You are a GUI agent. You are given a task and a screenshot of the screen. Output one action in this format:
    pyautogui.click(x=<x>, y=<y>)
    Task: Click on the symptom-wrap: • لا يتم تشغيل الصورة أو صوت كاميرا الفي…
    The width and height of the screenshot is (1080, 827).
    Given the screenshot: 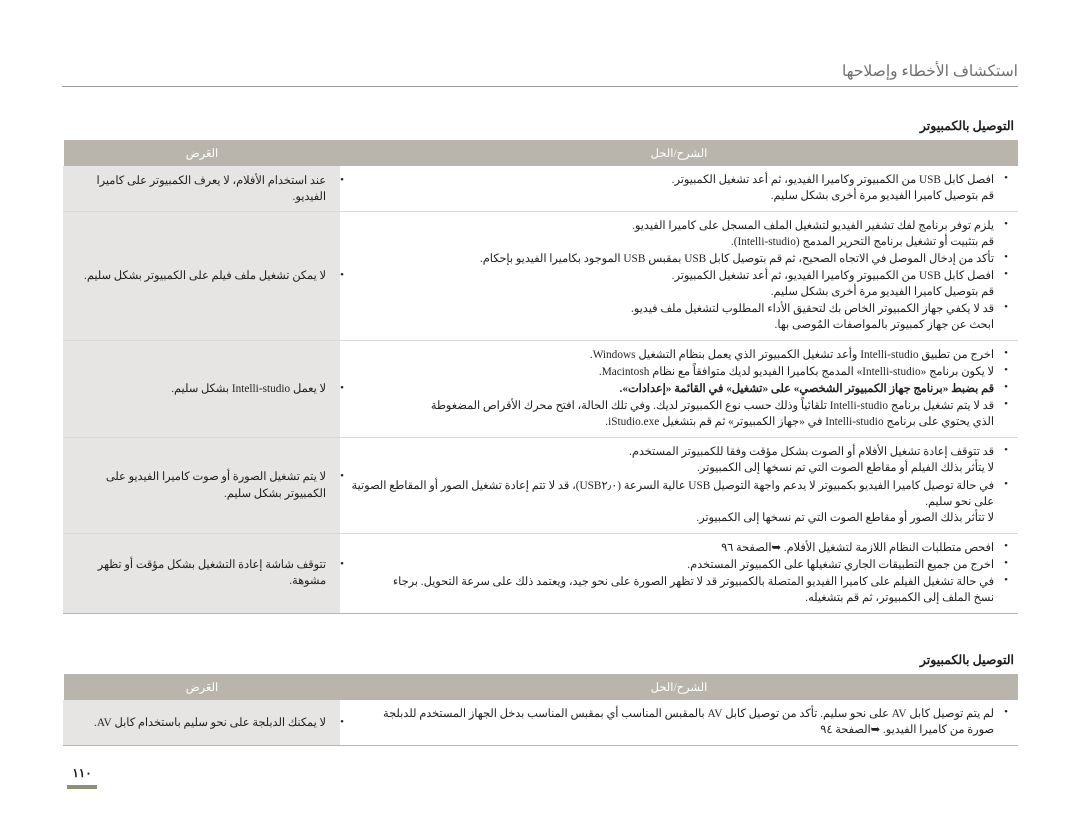 What is the action you would take?
    pyautogui.click(x=208, y=485)
    